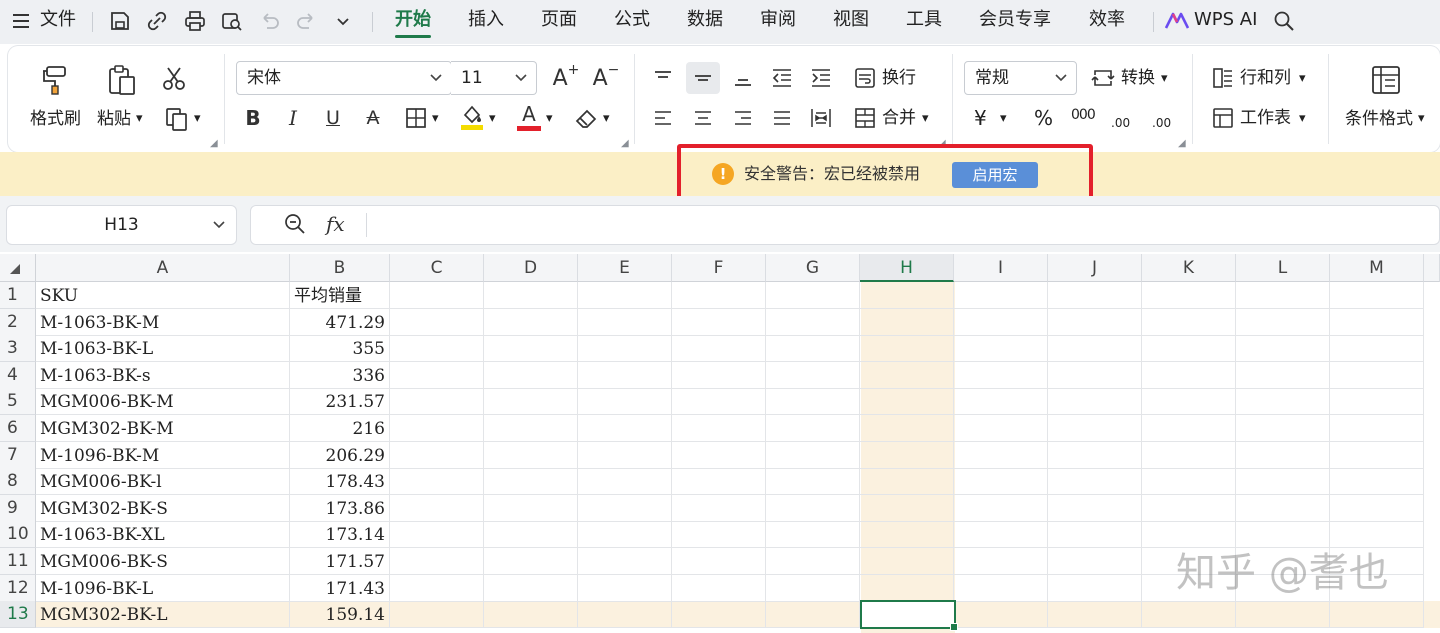  What do you see at coordinates (195, 21) in the screenshot?
I see `print-icon` at bounding box center [195, 21].